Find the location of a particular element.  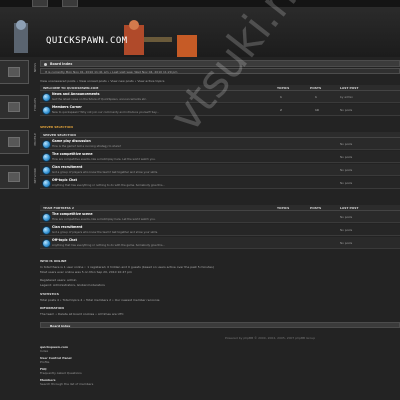

forum-name: Members Corner is located at coordinates (67, 107).